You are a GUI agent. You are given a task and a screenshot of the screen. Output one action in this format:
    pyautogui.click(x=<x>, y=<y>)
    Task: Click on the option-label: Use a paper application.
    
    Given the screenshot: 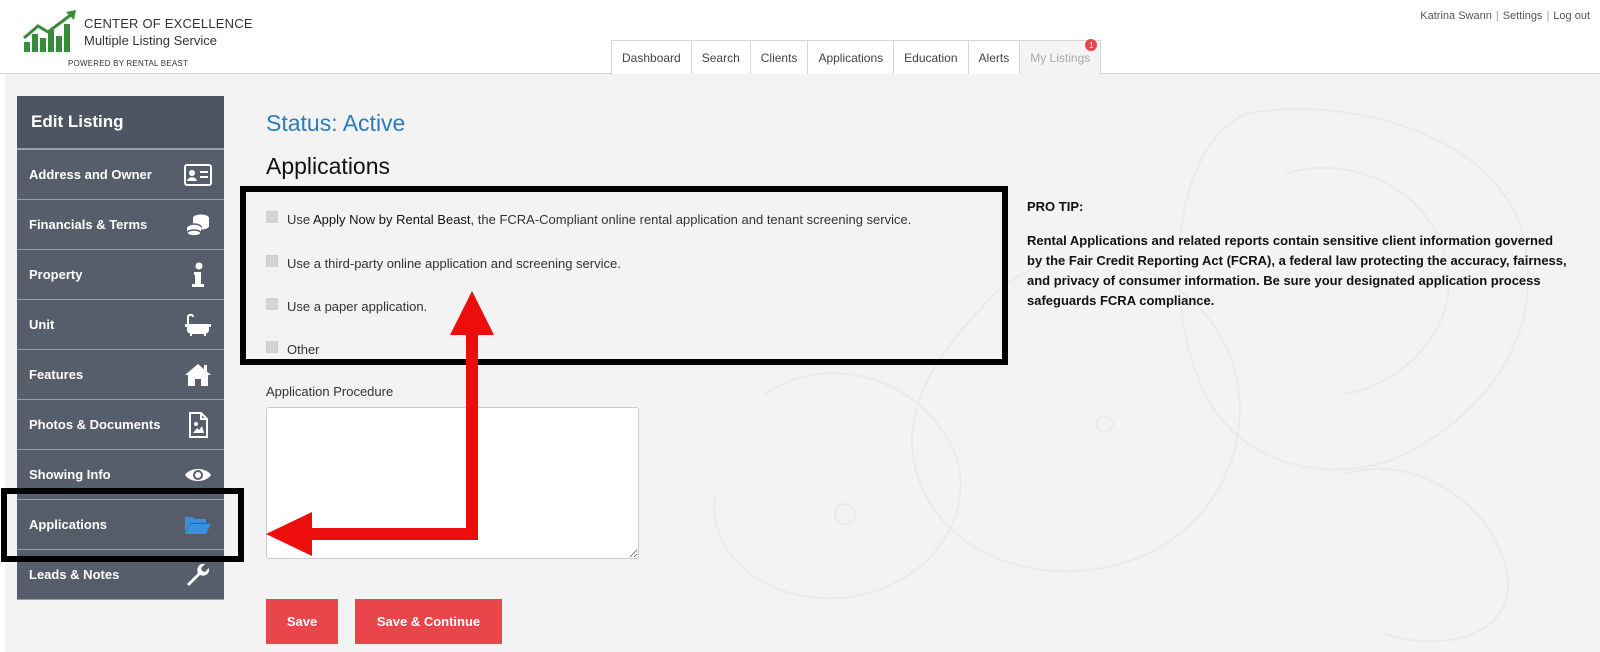 What is the action you would take?
    pyautogui.click(x=357, y=306)
    